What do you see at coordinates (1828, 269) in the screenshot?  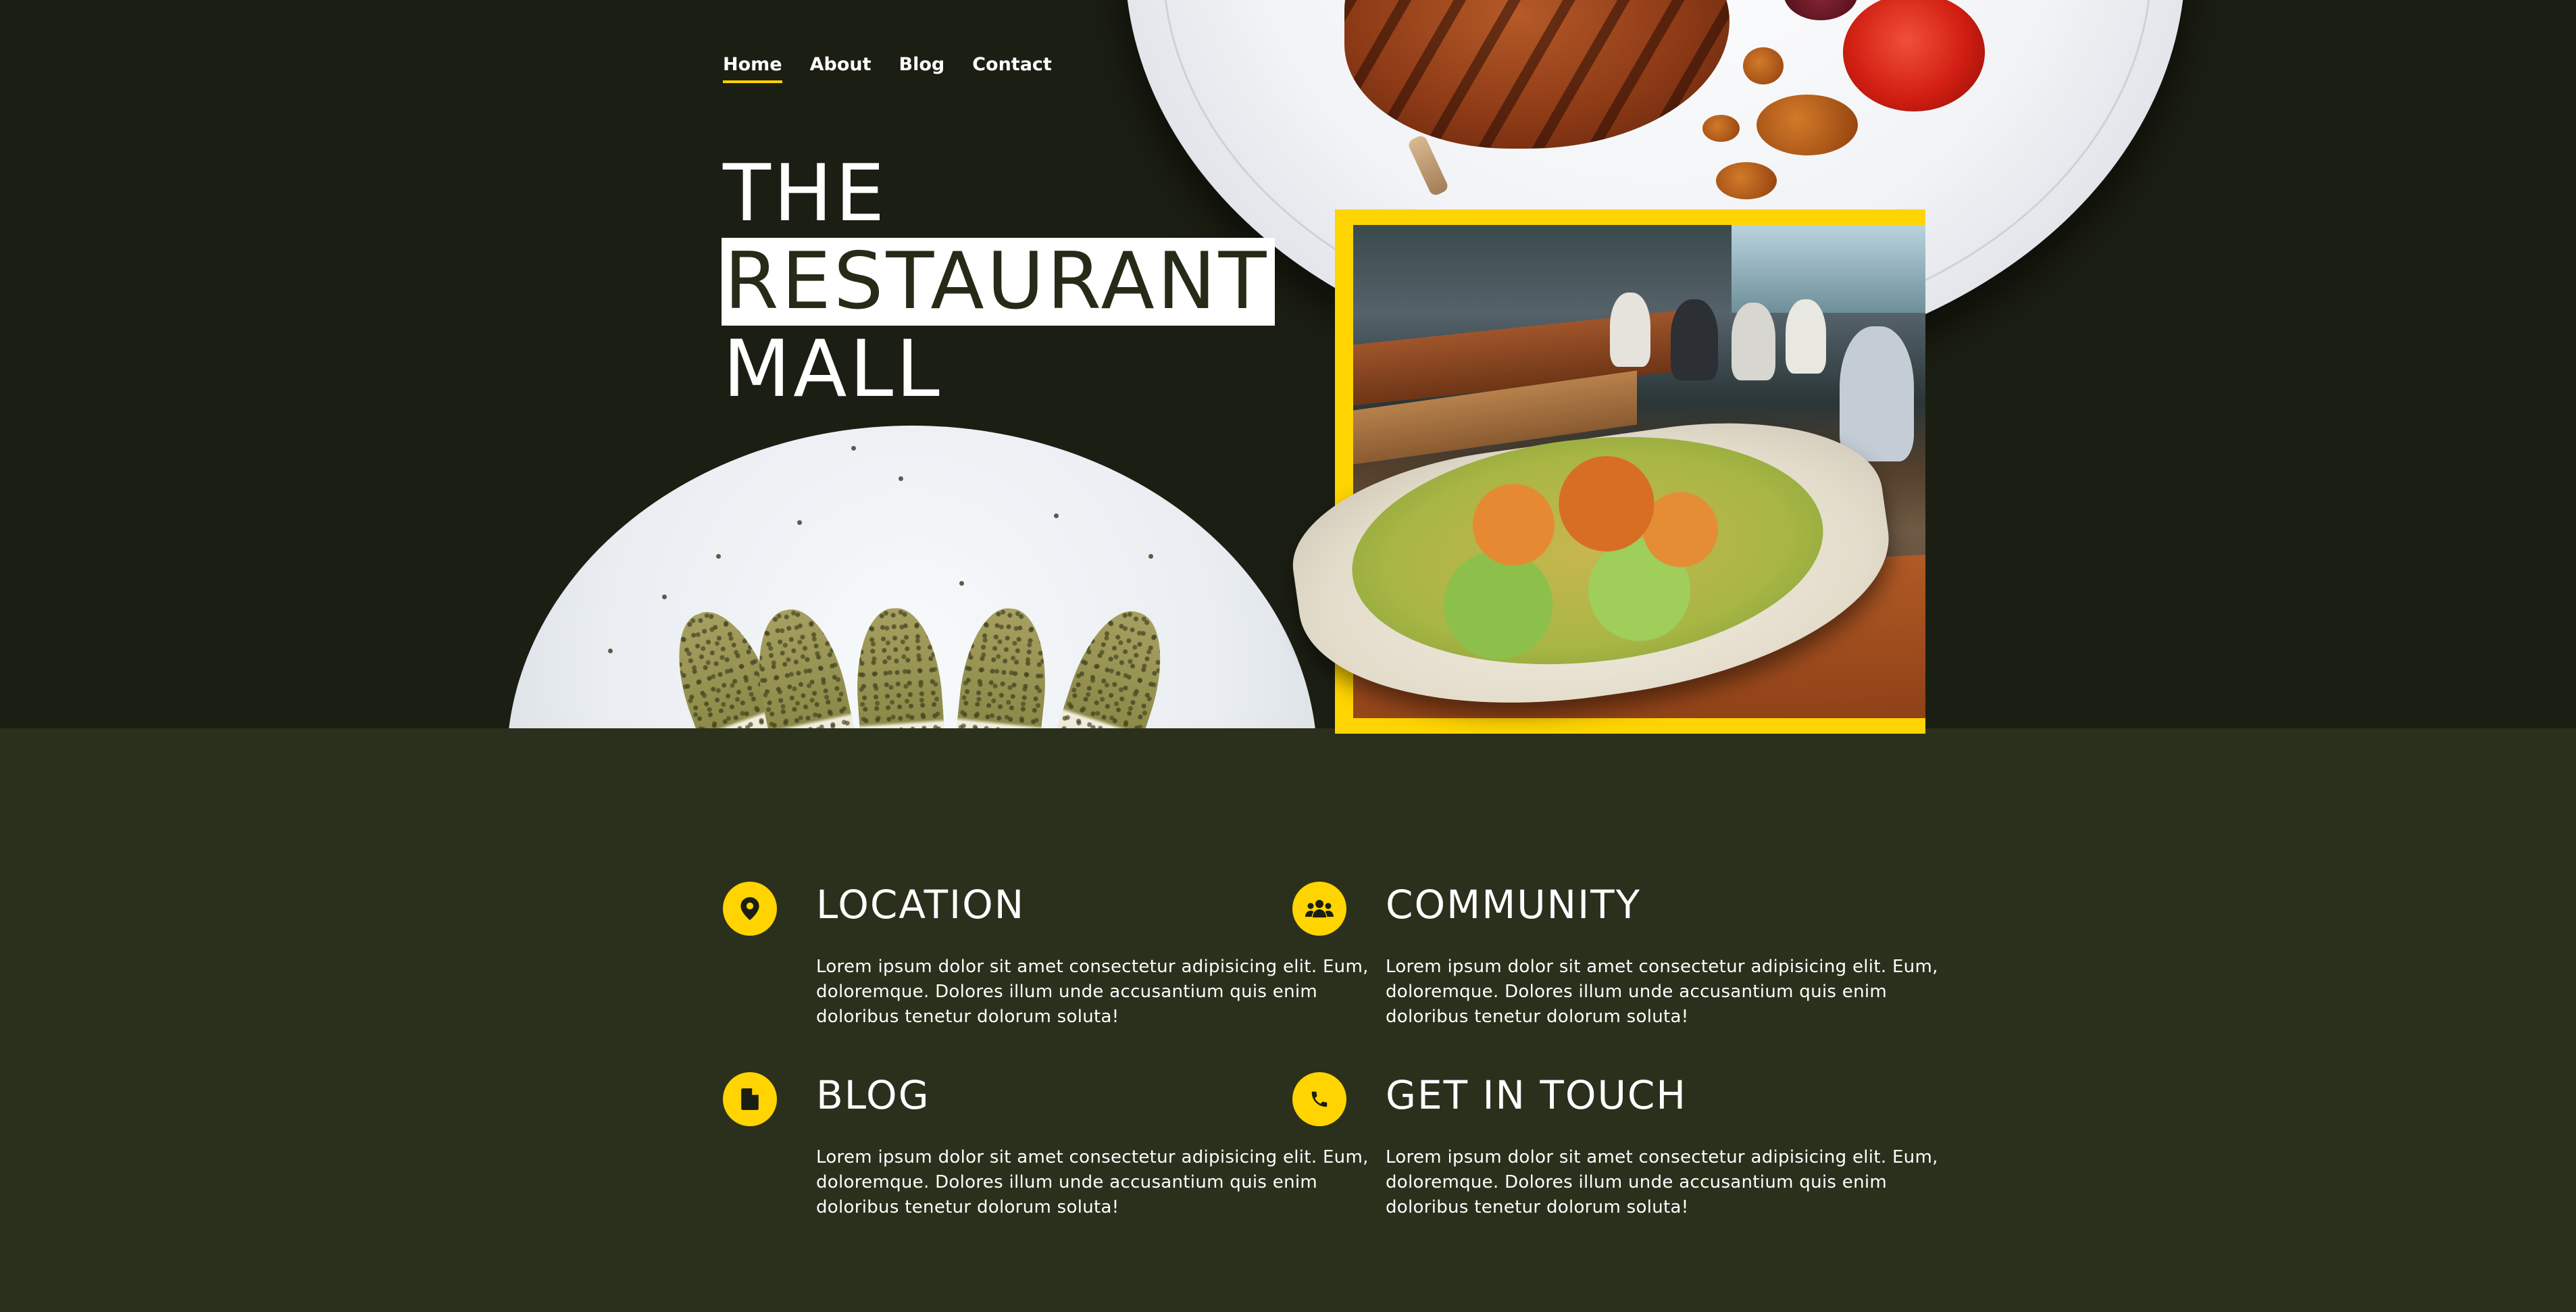 I see `photo-window` at bounding box center [1828, 269].